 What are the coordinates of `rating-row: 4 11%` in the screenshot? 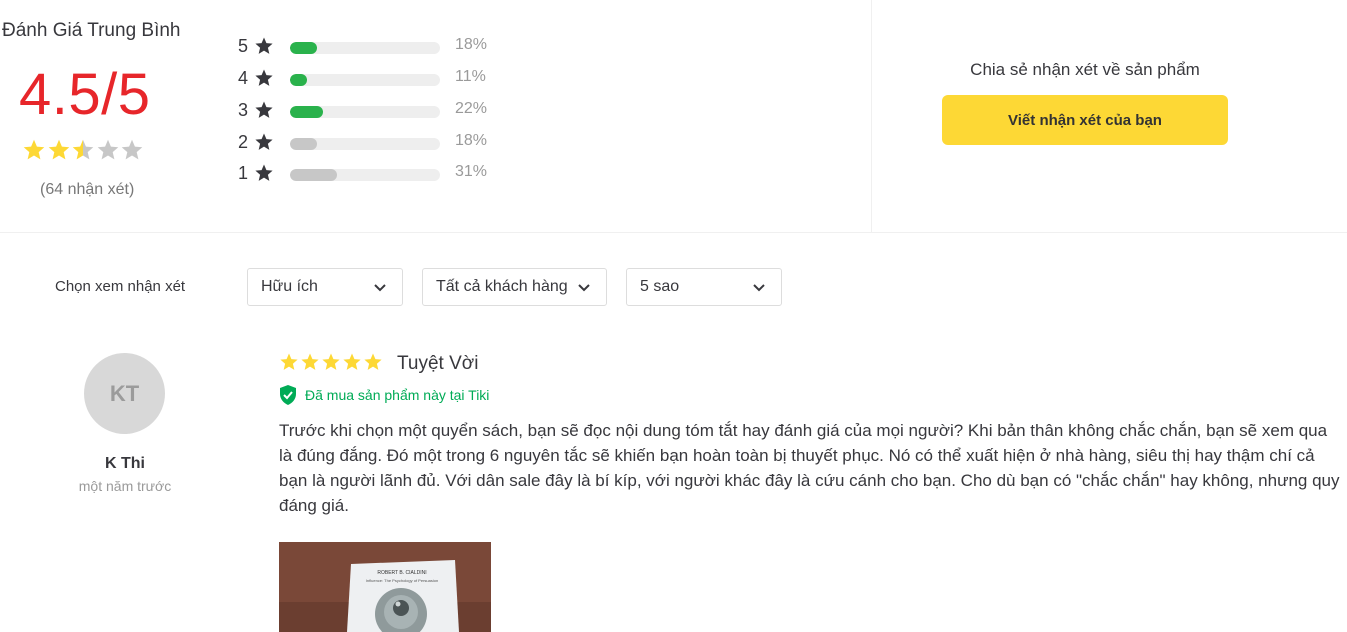 It's located at (368, 78).